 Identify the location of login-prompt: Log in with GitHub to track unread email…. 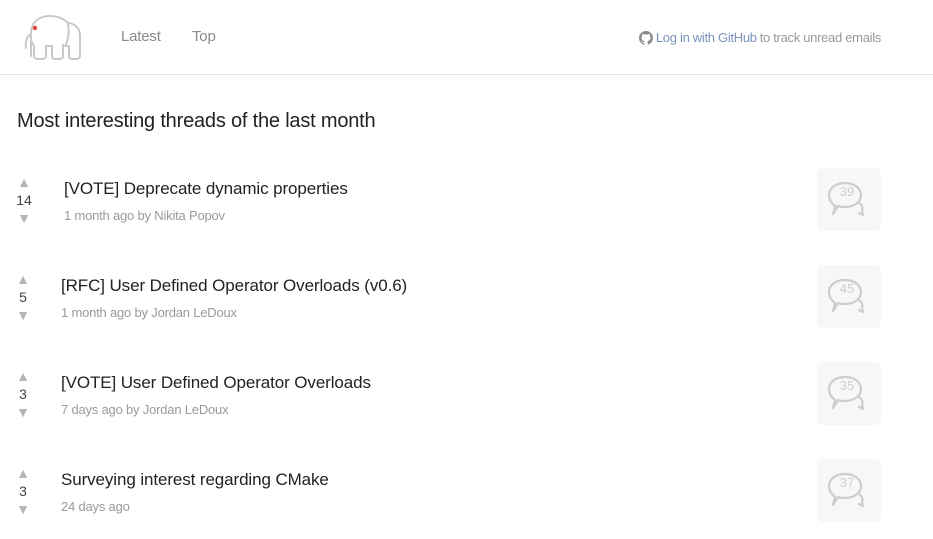
(760, 37).